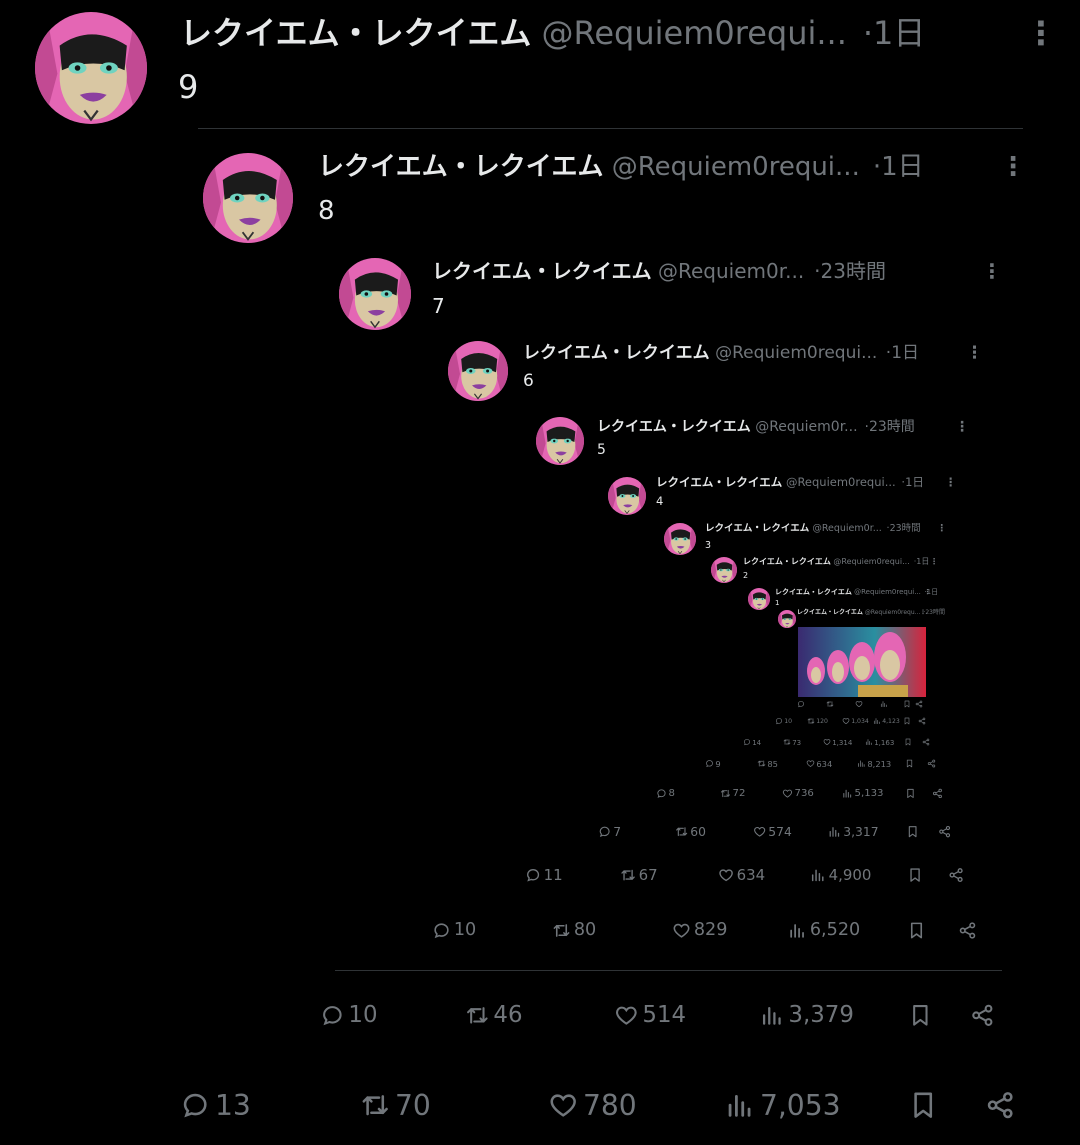 The height and width of the screenshot is (1145, 1080). Describe the element at coordinates (798, 793) in the screenshot. I see `like-button: 736` at that location.